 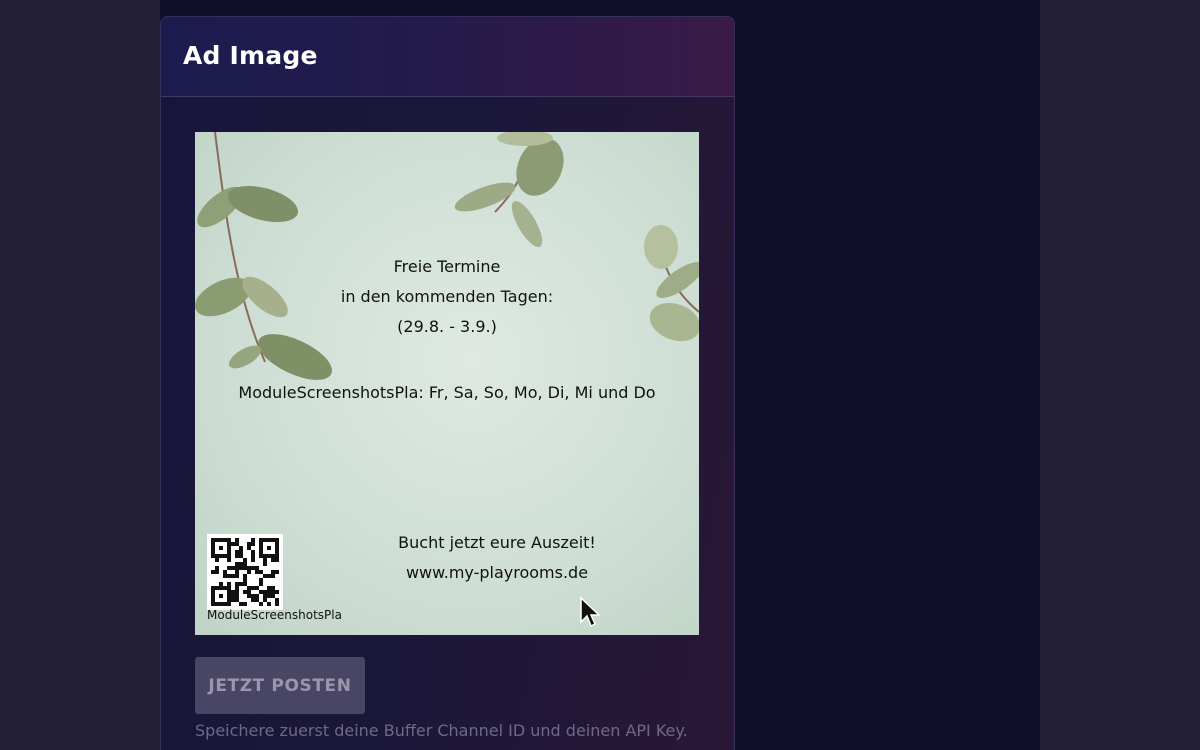 What do you see at coordinates (274, 615) in the screenshot?
I see `qr-caption: ModuleScreenshotsPla` at bounding box center [274, 615].